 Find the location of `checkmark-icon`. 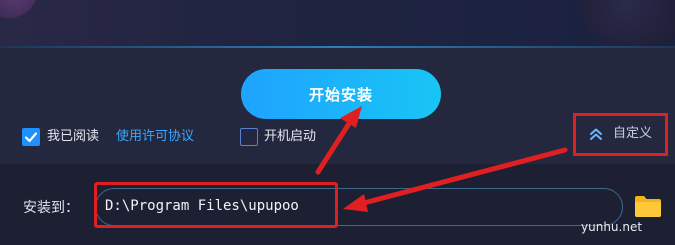

checkmark-icon is located at coordinates (31, 137).